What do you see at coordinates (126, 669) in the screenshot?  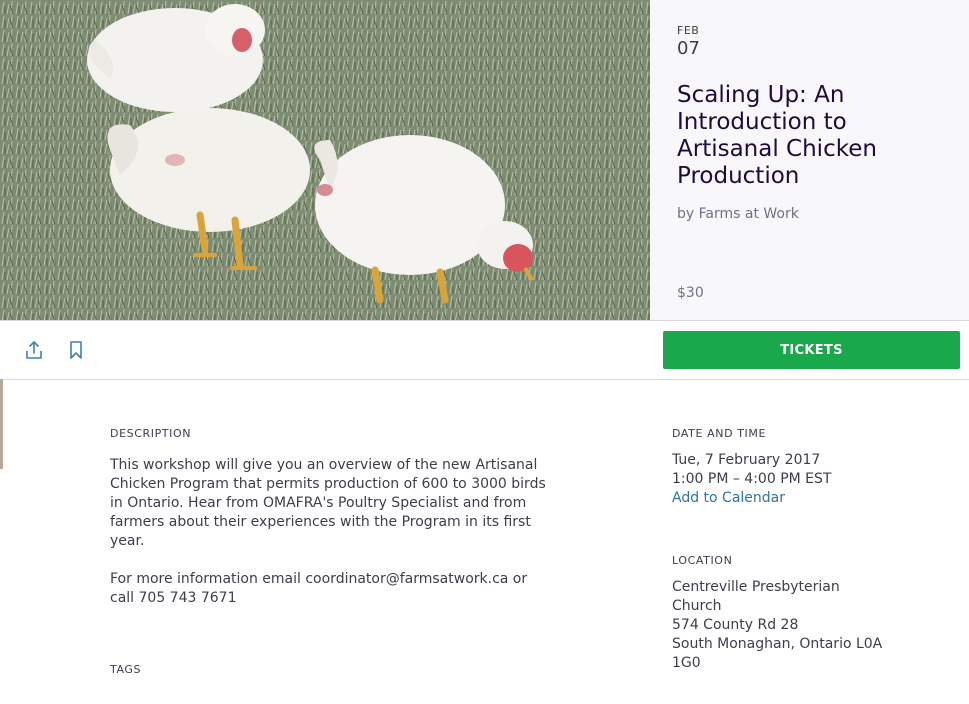 I see `tags-heading: TAGS` at bounding box center [126, 669].